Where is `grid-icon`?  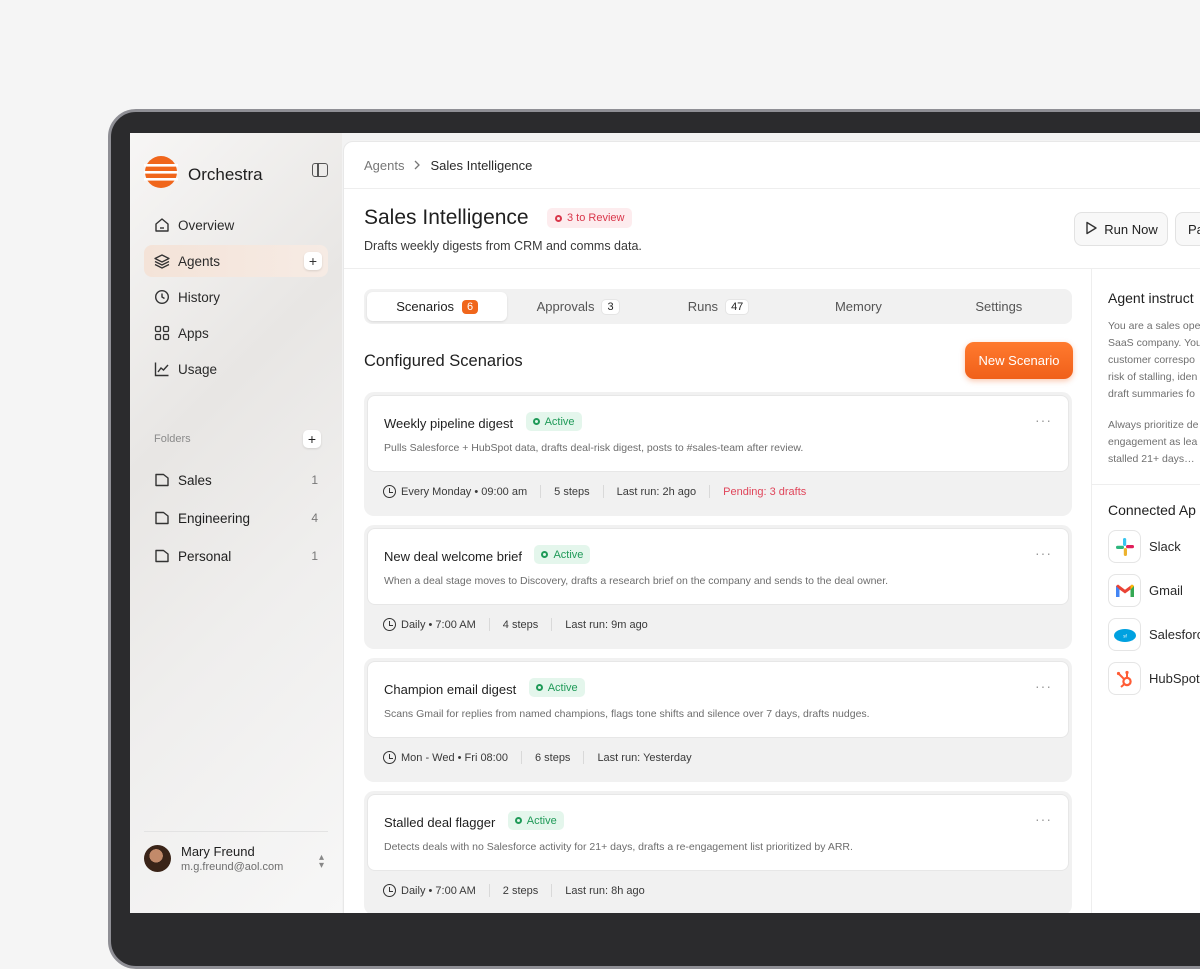
grid-icon is located at coordinates (162, 333).